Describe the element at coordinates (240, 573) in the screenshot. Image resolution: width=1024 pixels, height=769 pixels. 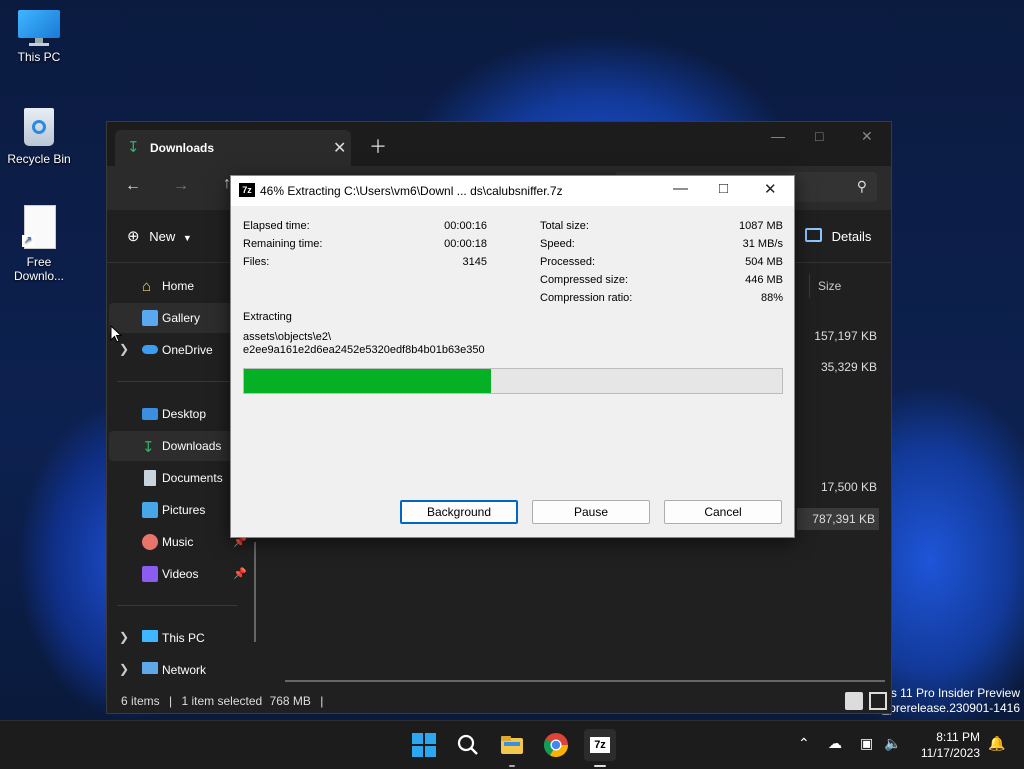
I see `pin-icon: 📌` at that location.